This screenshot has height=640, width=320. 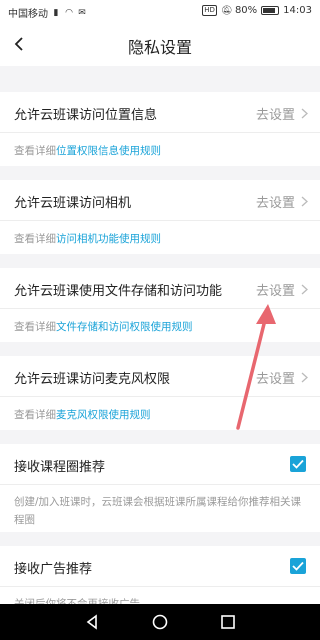 I want to click on battery-percent: 80%, so click(x=246, y=10).